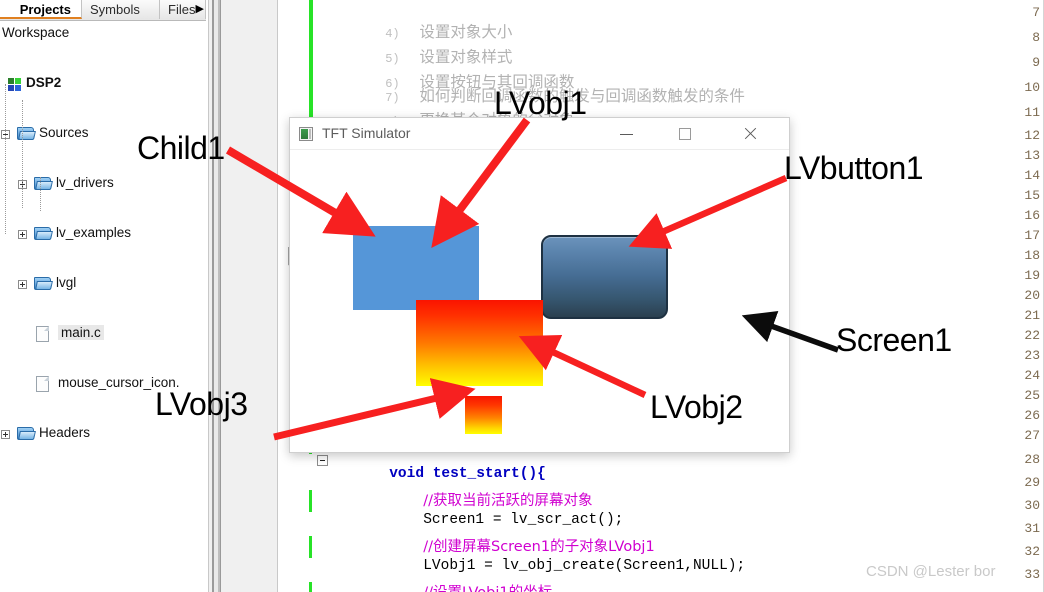  I want to click on annotation-label-lvobj3: LVobj3, so click(201, 404).